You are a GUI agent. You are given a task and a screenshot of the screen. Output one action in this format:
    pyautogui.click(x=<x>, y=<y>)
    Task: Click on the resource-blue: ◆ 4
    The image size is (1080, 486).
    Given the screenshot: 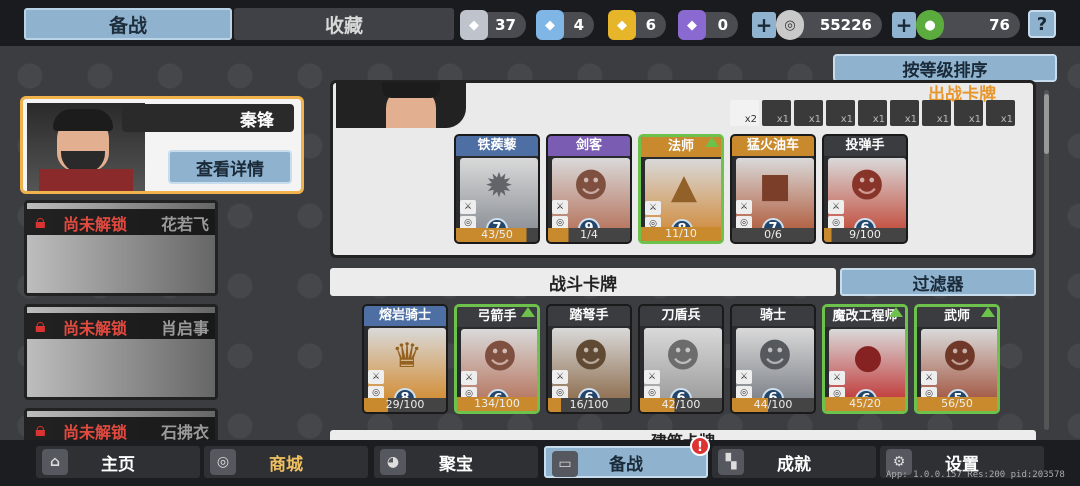 What is the action you would take?
    pyautogui.click(x=565, y=25)
    